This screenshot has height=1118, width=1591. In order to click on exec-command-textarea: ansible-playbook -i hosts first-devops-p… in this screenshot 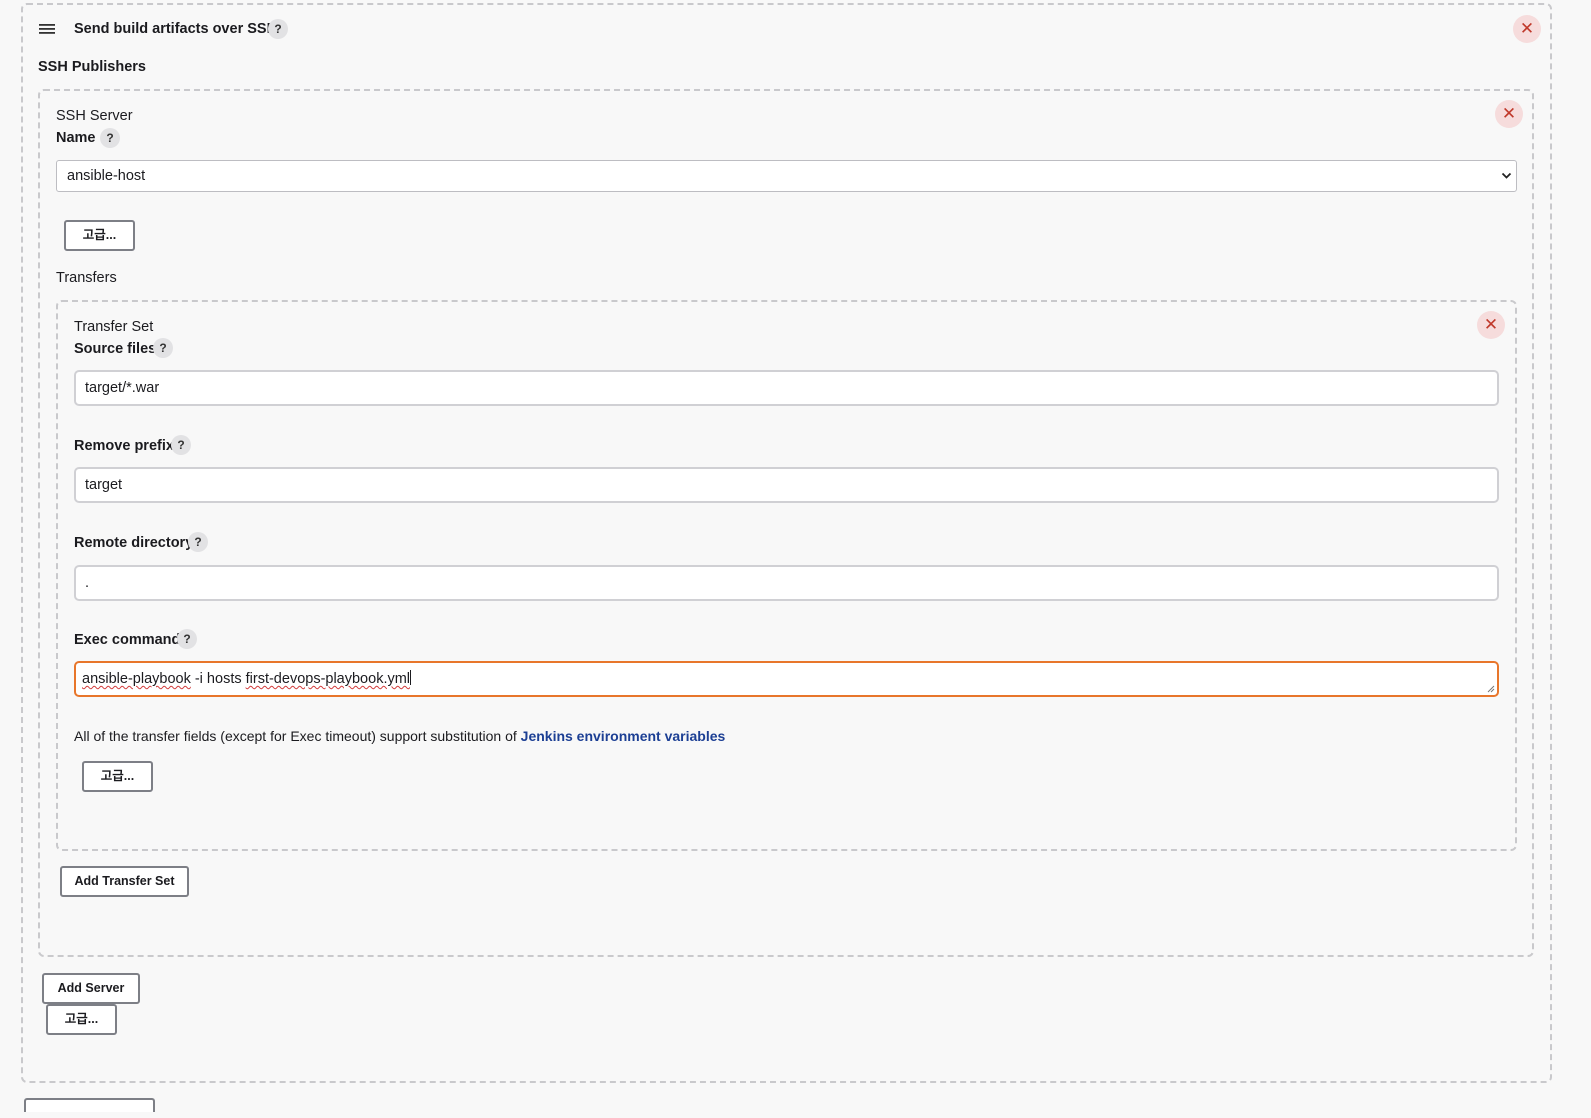, I will do `click(786, 679)`.